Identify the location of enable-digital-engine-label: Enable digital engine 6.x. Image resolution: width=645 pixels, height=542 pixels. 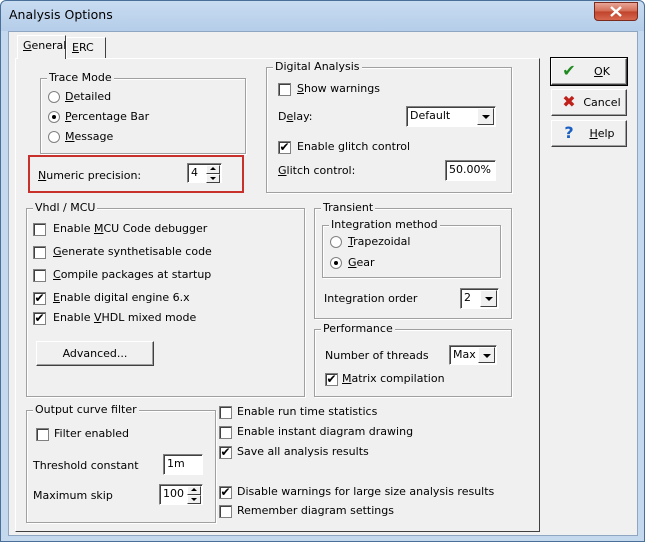
(121, 297).